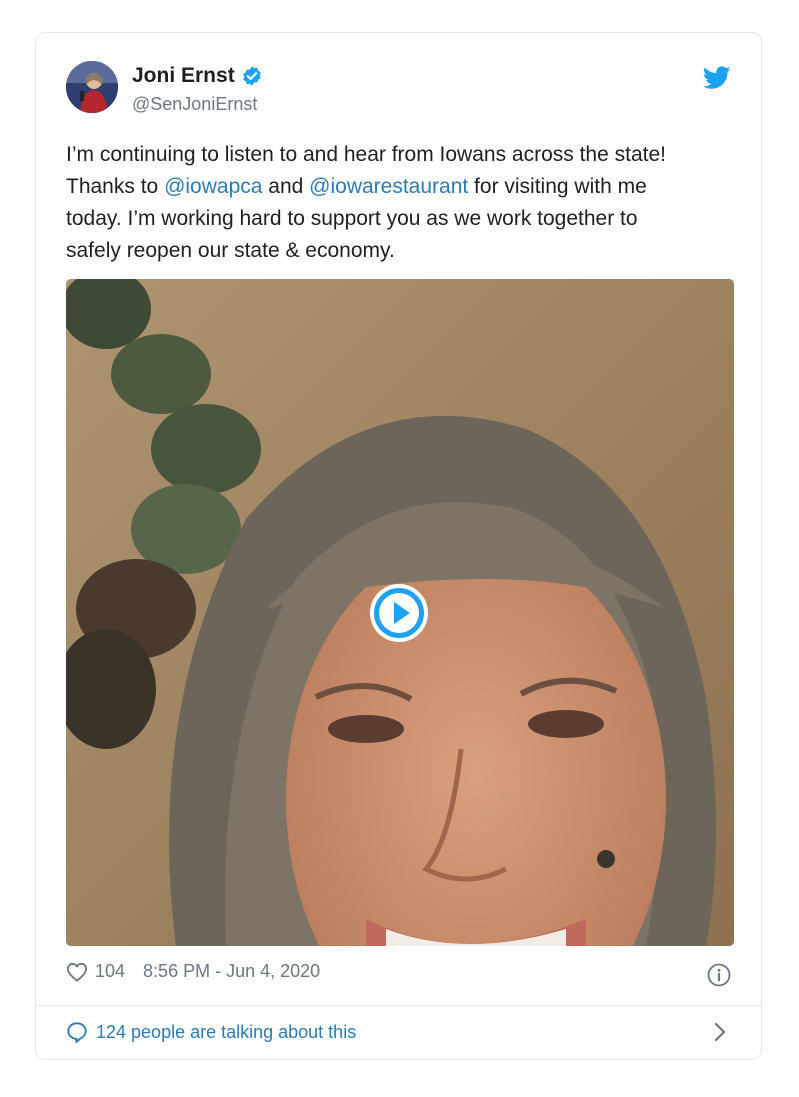 Image resolution: width=799 pixels, height=1097 pixels. What do you see at coordinates (720, 1032) in the screenshot?
I see `chevron-right-icon` at bounding box center [720, 1032].